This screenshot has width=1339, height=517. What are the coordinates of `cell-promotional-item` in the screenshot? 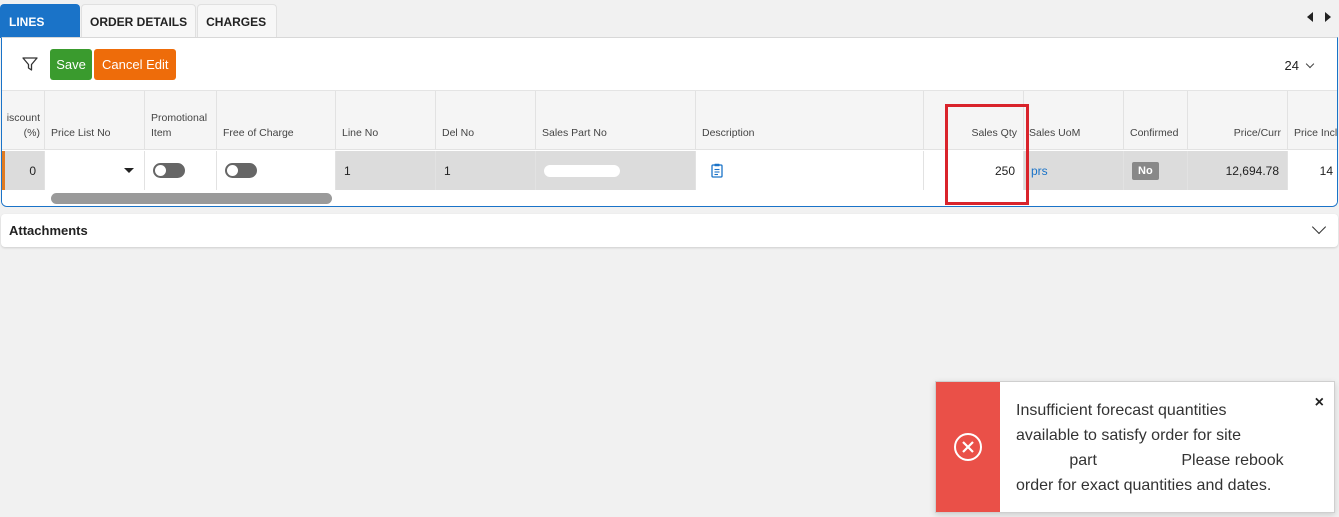 It's located at (181, 170).